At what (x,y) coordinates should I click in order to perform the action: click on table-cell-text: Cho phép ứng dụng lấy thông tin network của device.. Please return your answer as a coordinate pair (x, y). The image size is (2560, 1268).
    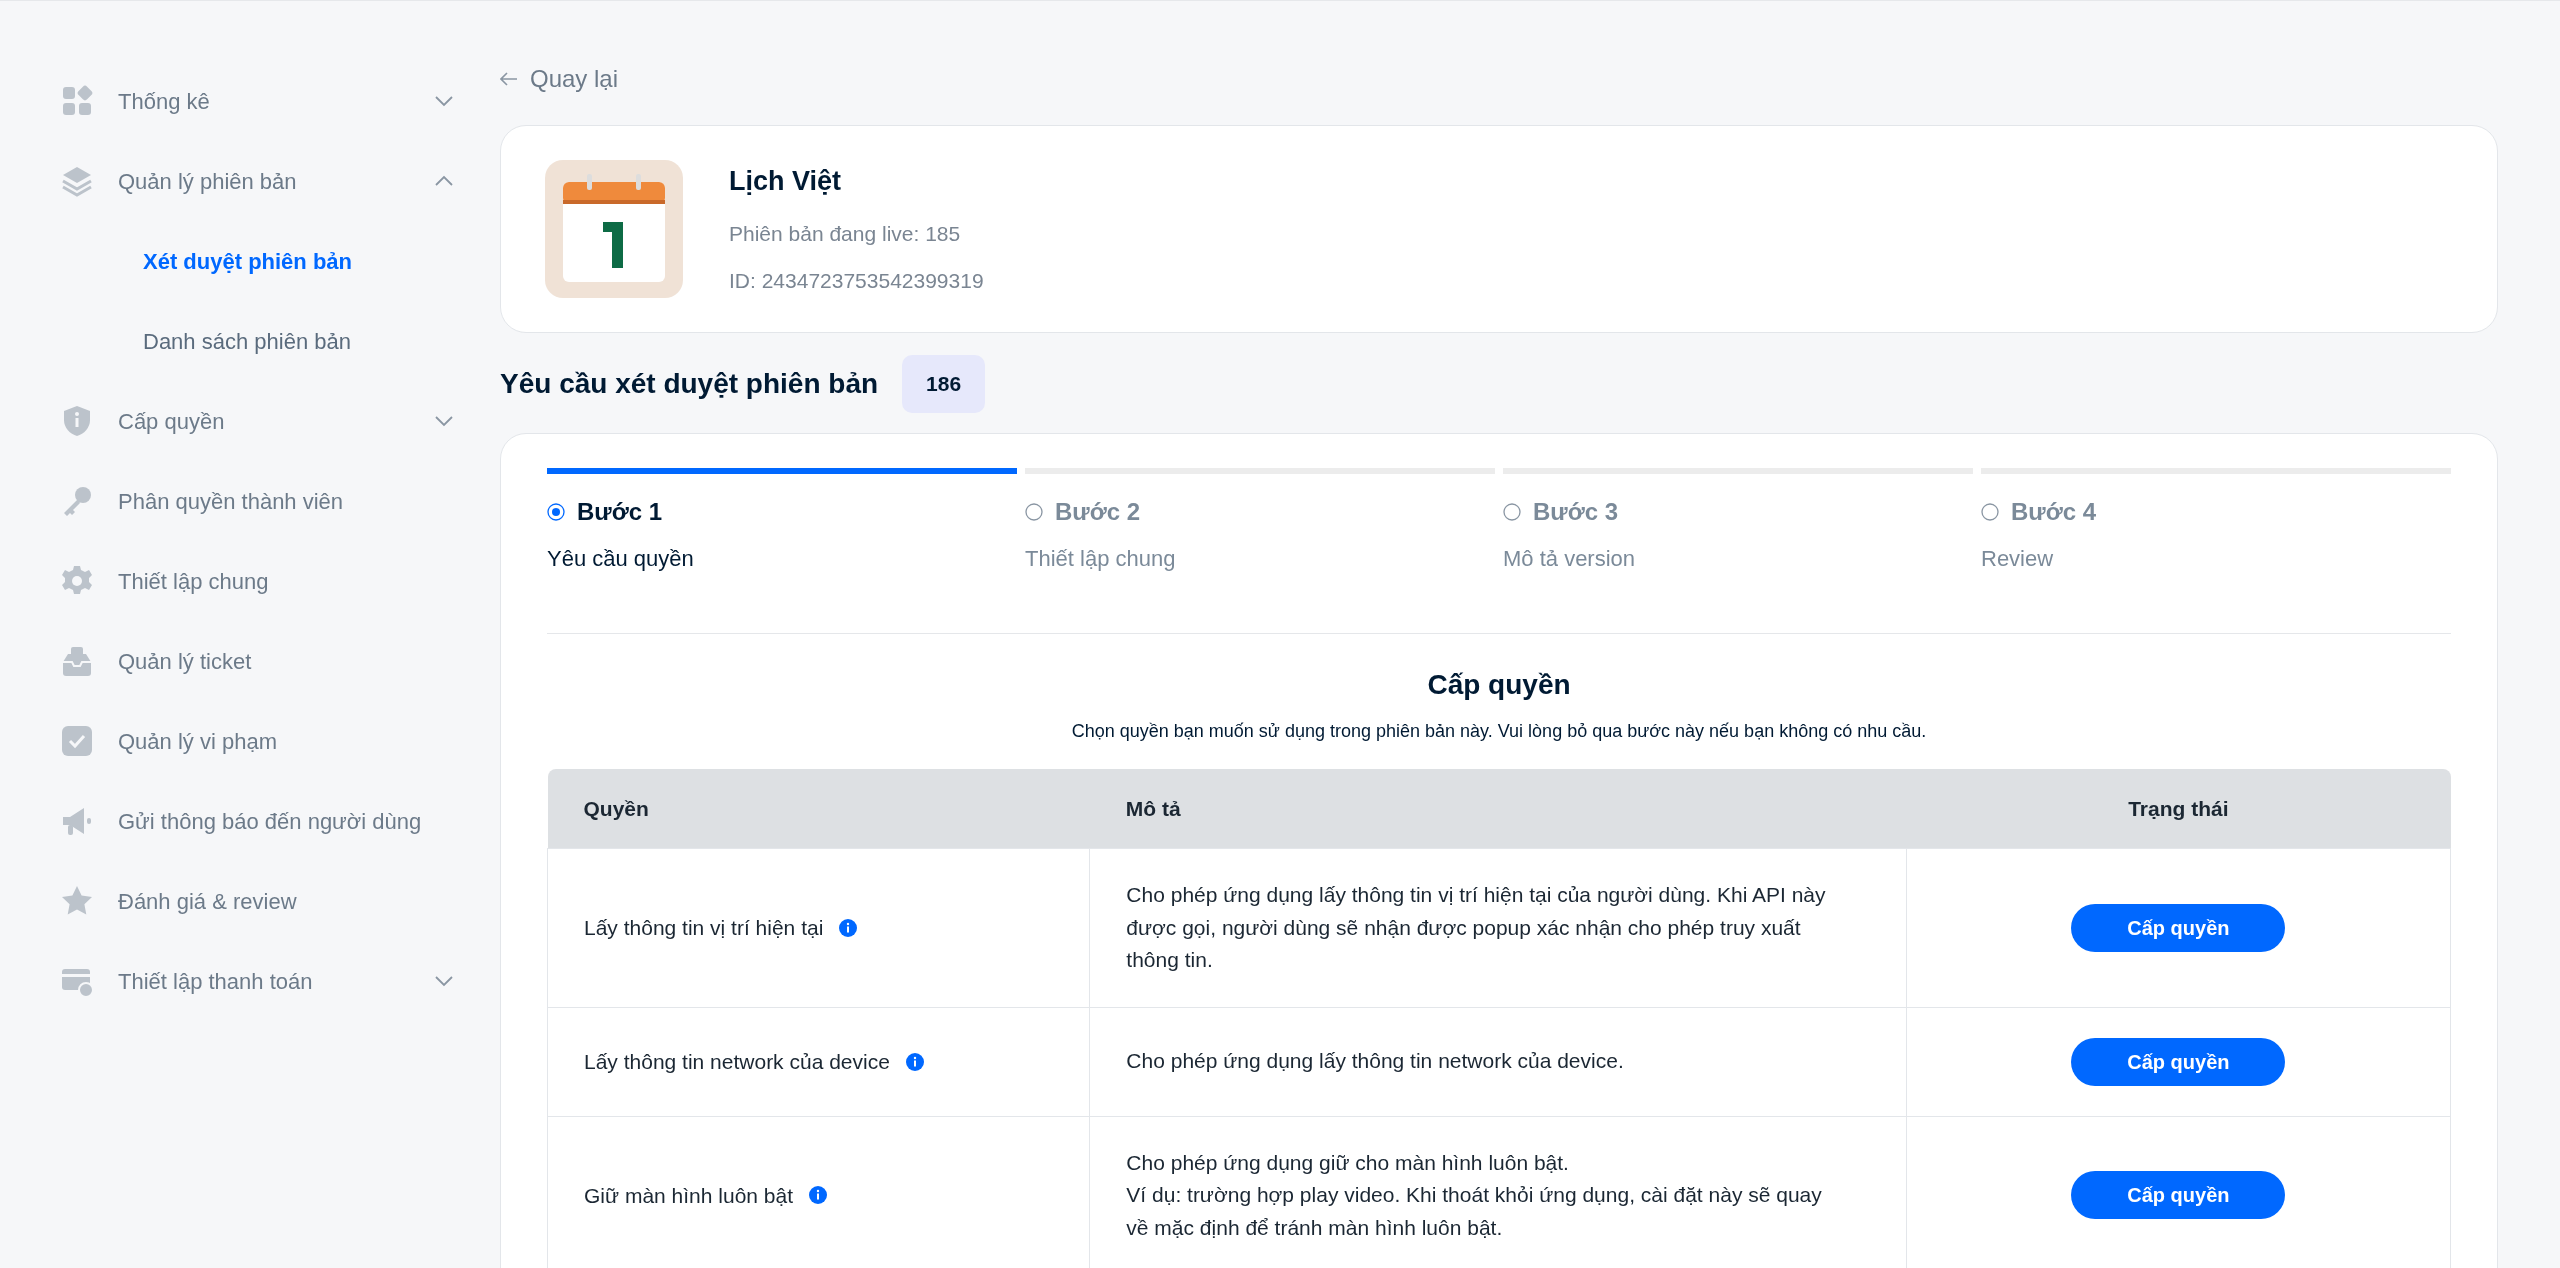
    Looking at the image, I should click on (1375, 1061).